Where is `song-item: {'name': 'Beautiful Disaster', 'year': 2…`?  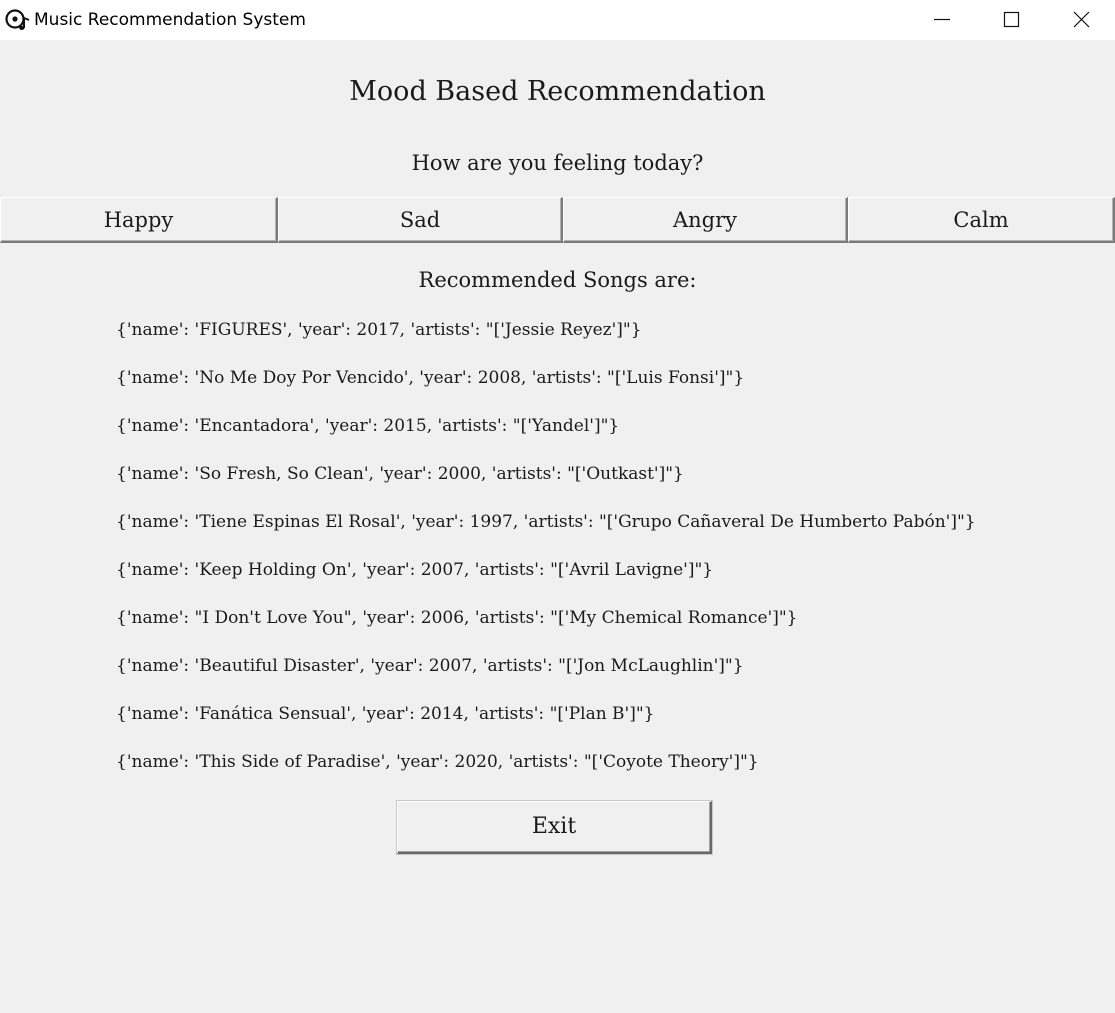
song-item: {'name': 'Beautiful Disaster', 'year': 2… is located at coordinates (430, 666).